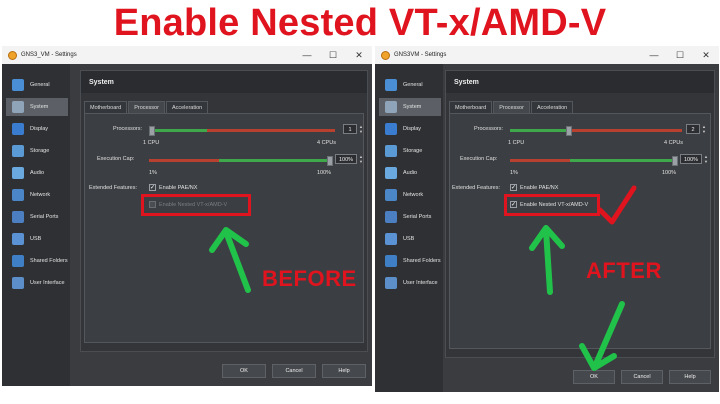 The image size is (720, 404). Describe the element at coordinates (548, 261) in the screenshot. I see `arrow-up-right-icon` at that location.